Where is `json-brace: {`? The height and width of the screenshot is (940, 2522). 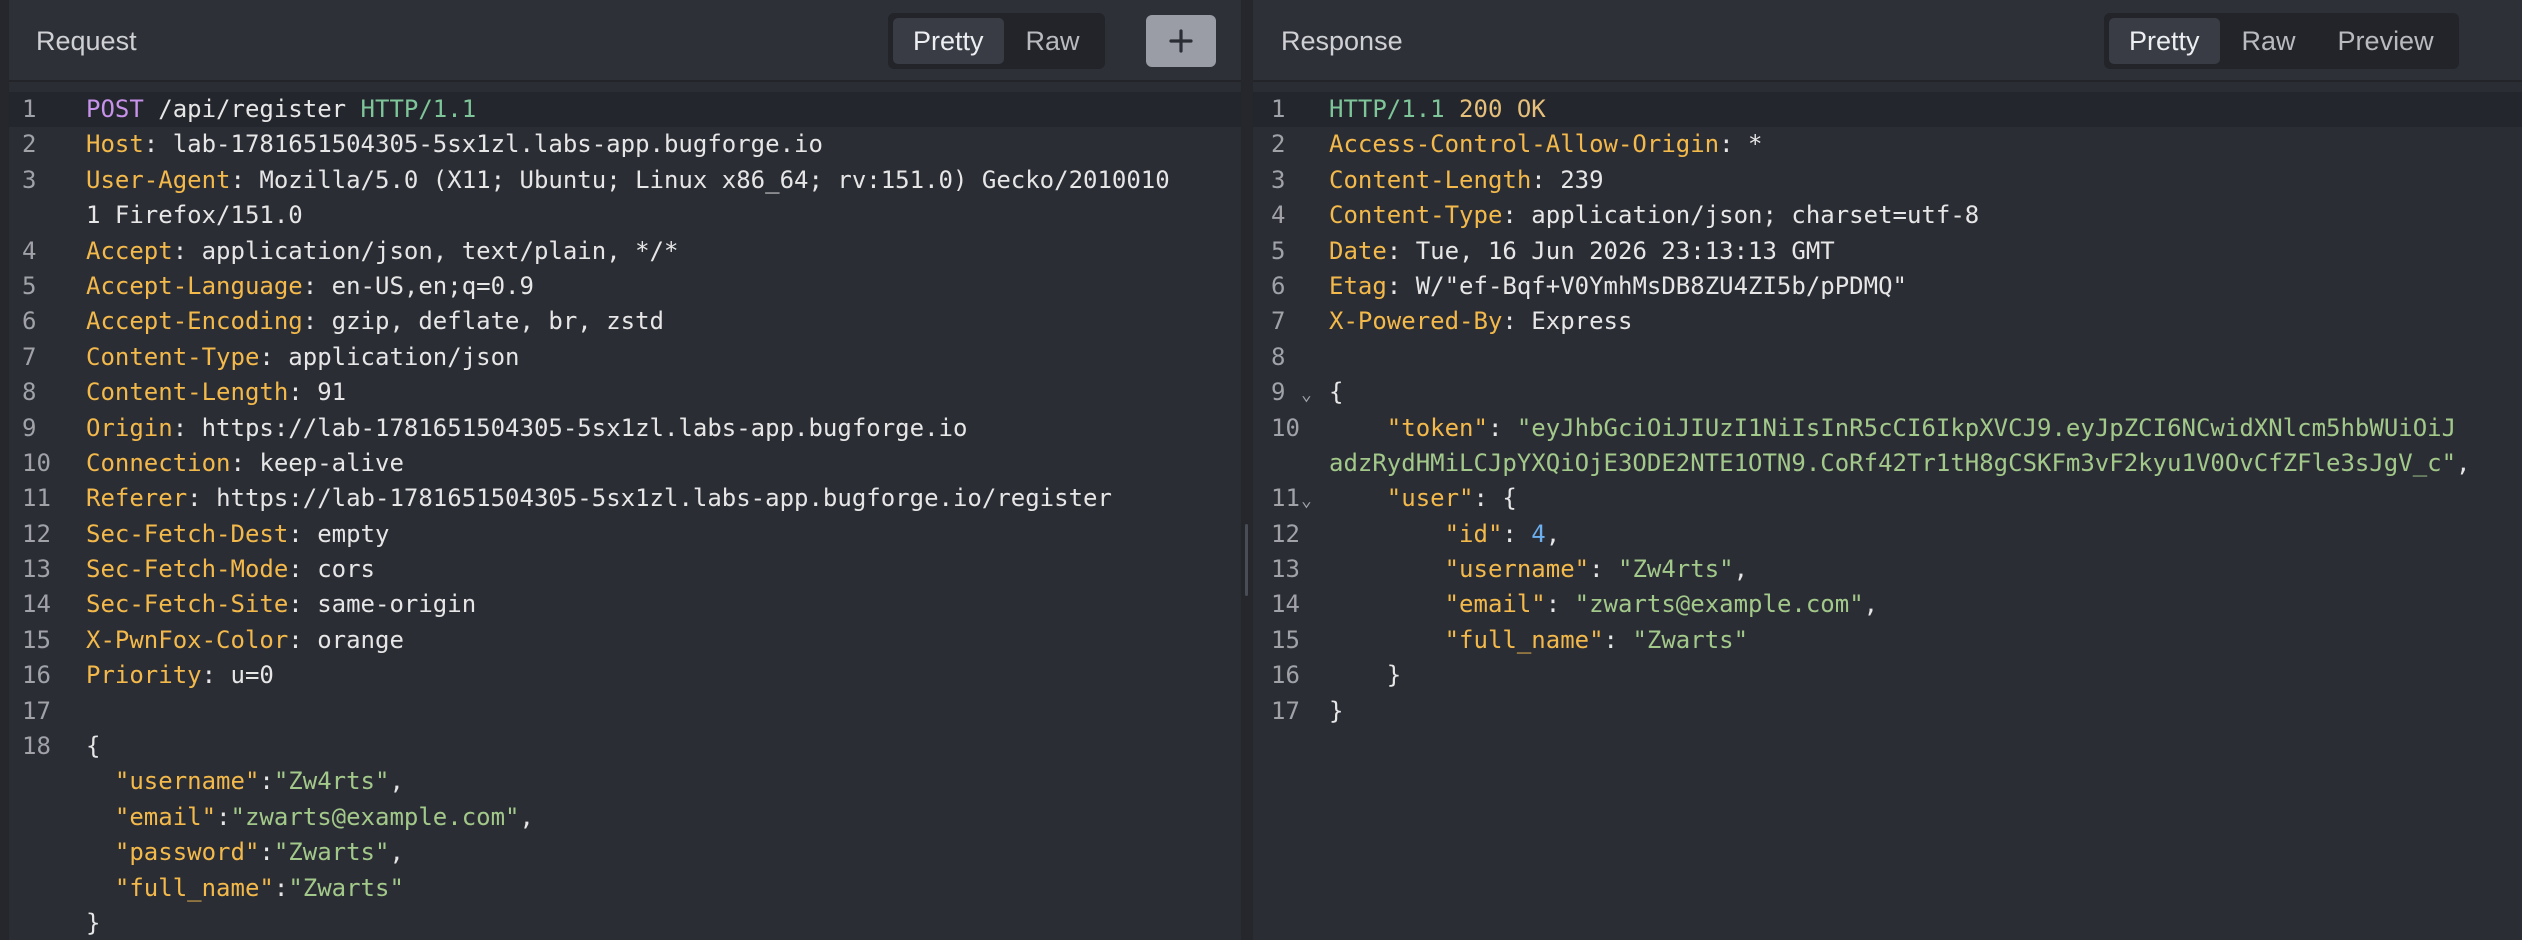 json-brace: { is located at coordinates (1509, 498).